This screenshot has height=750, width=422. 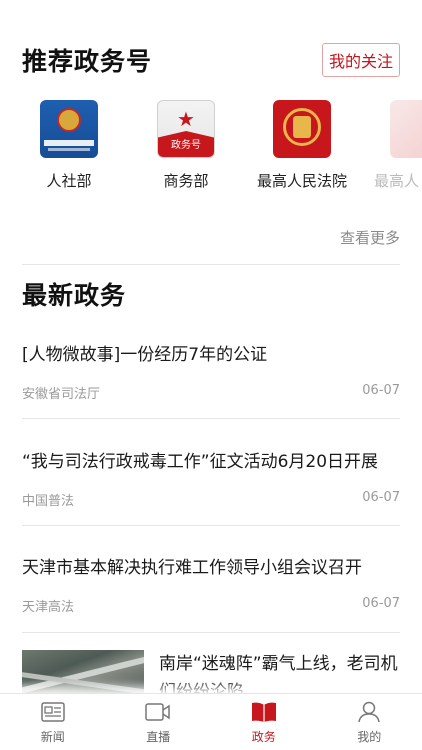 I want to click on account-procuratorate: 最高人, so click(x=391, y=145).